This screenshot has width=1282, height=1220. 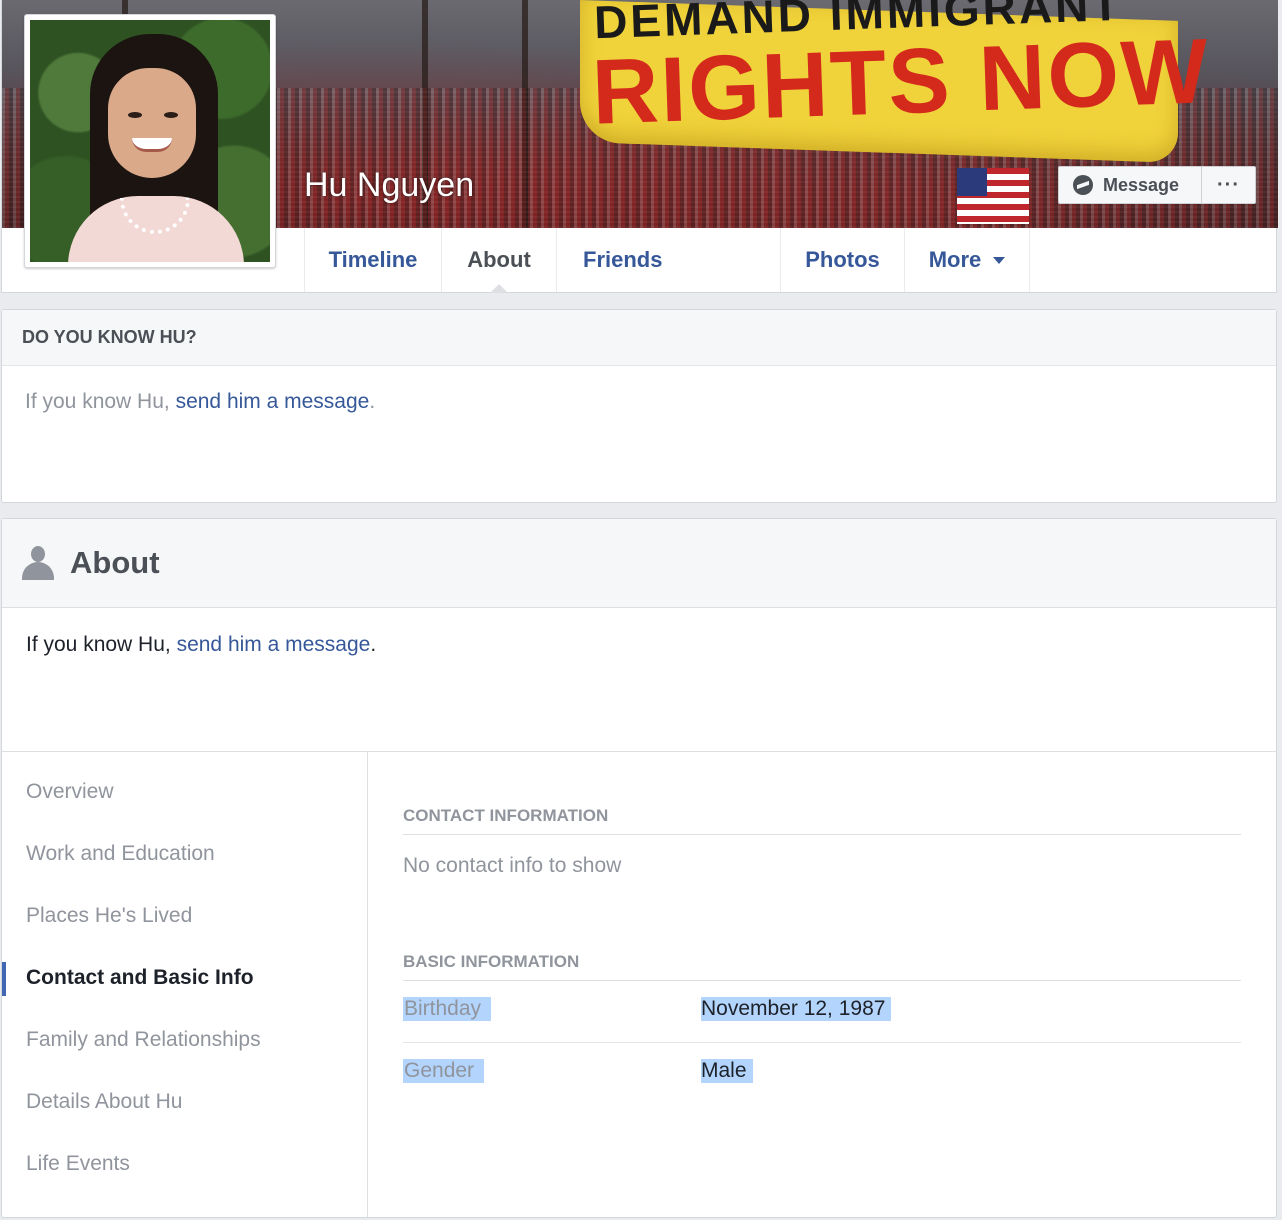 What do you see at coordinates (152, 123) in the screenshot?
I see `photo-face` at bounding box center [152, 123].